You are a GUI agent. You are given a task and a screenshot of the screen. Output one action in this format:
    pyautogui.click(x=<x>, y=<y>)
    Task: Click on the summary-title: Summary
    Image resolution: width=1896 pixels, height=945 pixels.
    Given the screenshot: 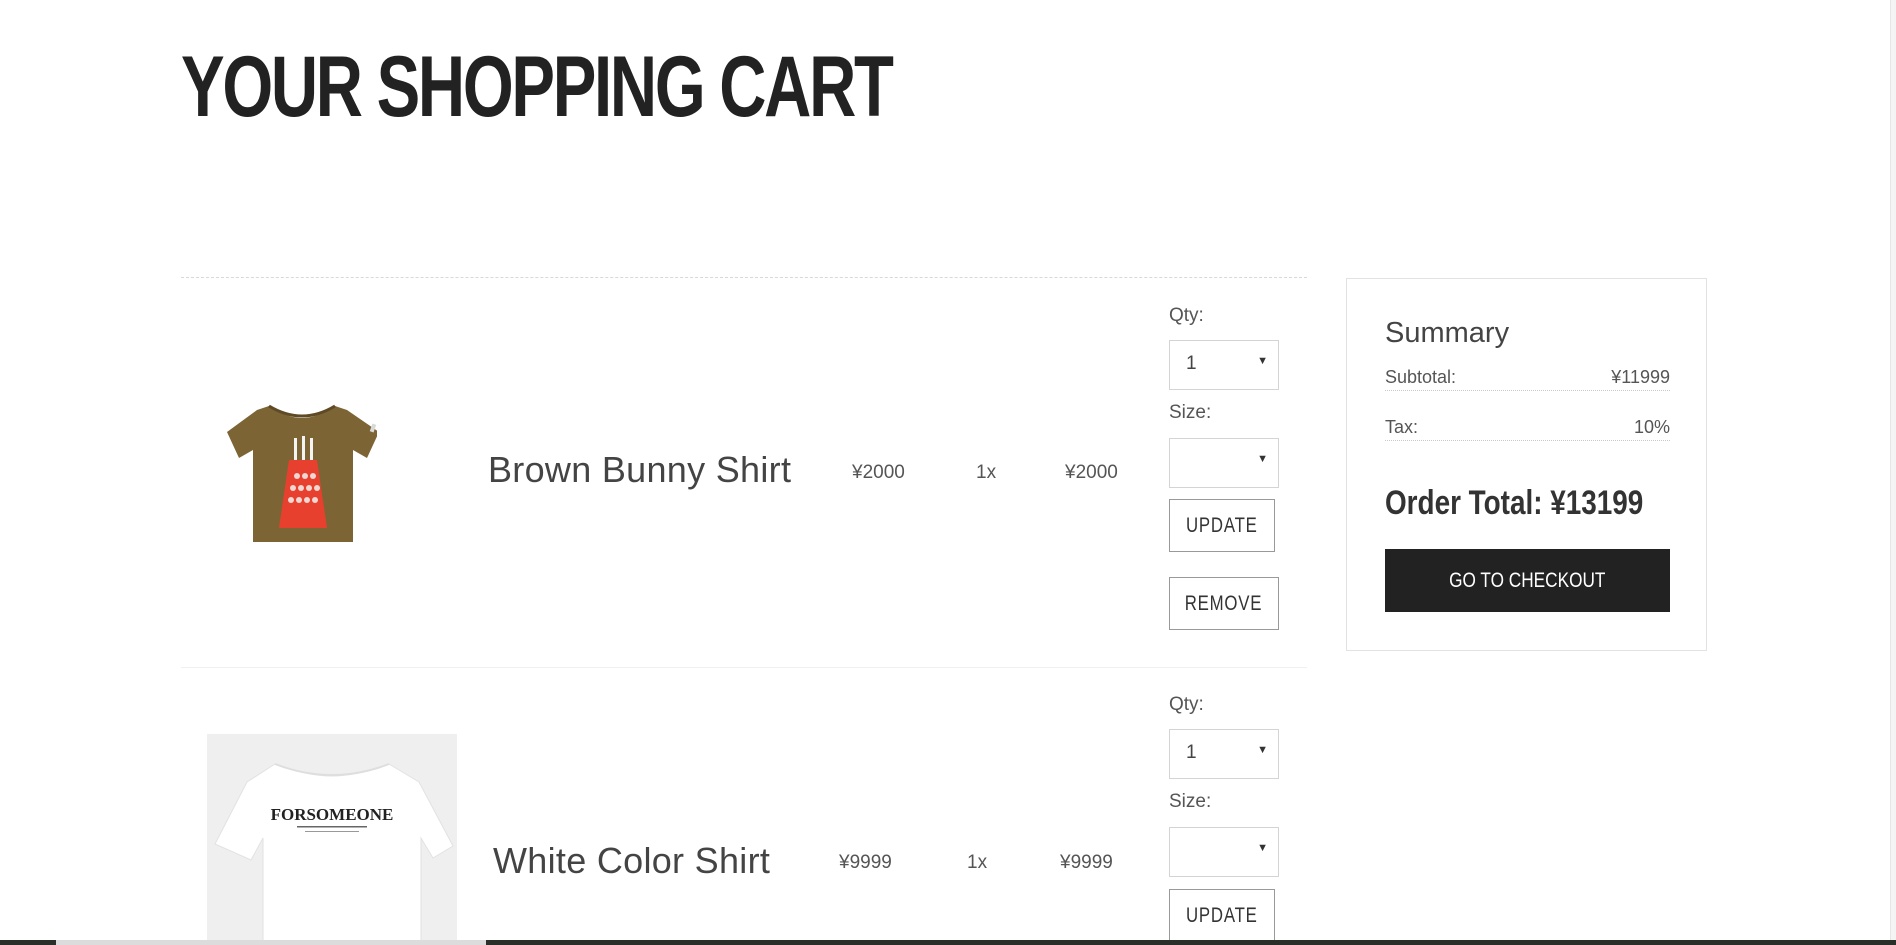 What is the action you would take?
    pyautogui.click(x=1447, y=333)
    